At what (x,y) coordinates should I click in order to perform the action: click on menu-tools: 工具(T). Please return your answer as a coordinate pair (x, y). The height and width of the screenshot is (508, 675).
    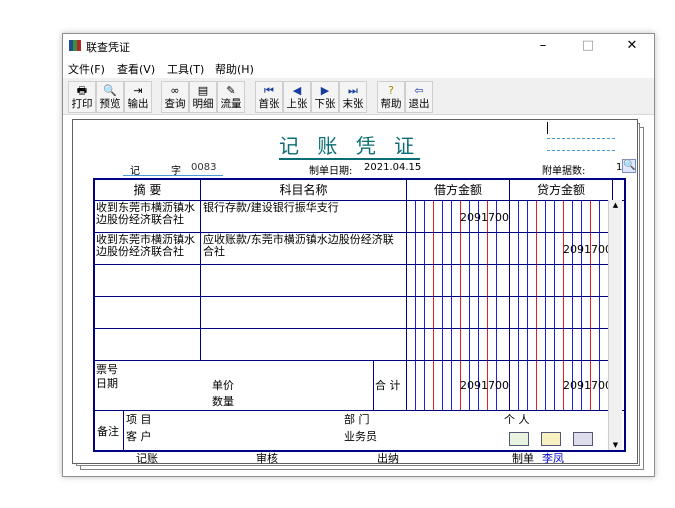
    Looking at the image, I should click on (185, 69).